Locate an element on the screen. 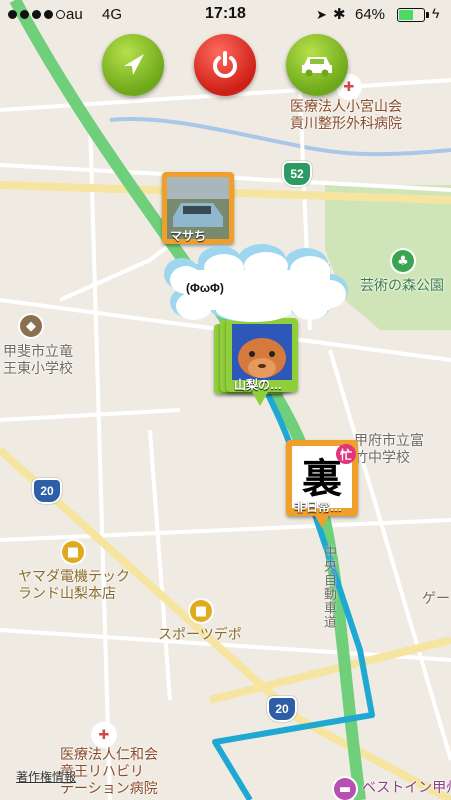 Image resolution: width=451 pixels, height=800 pixels. charging-bolt-icon: ϟ is located at coordinates (436, 13).